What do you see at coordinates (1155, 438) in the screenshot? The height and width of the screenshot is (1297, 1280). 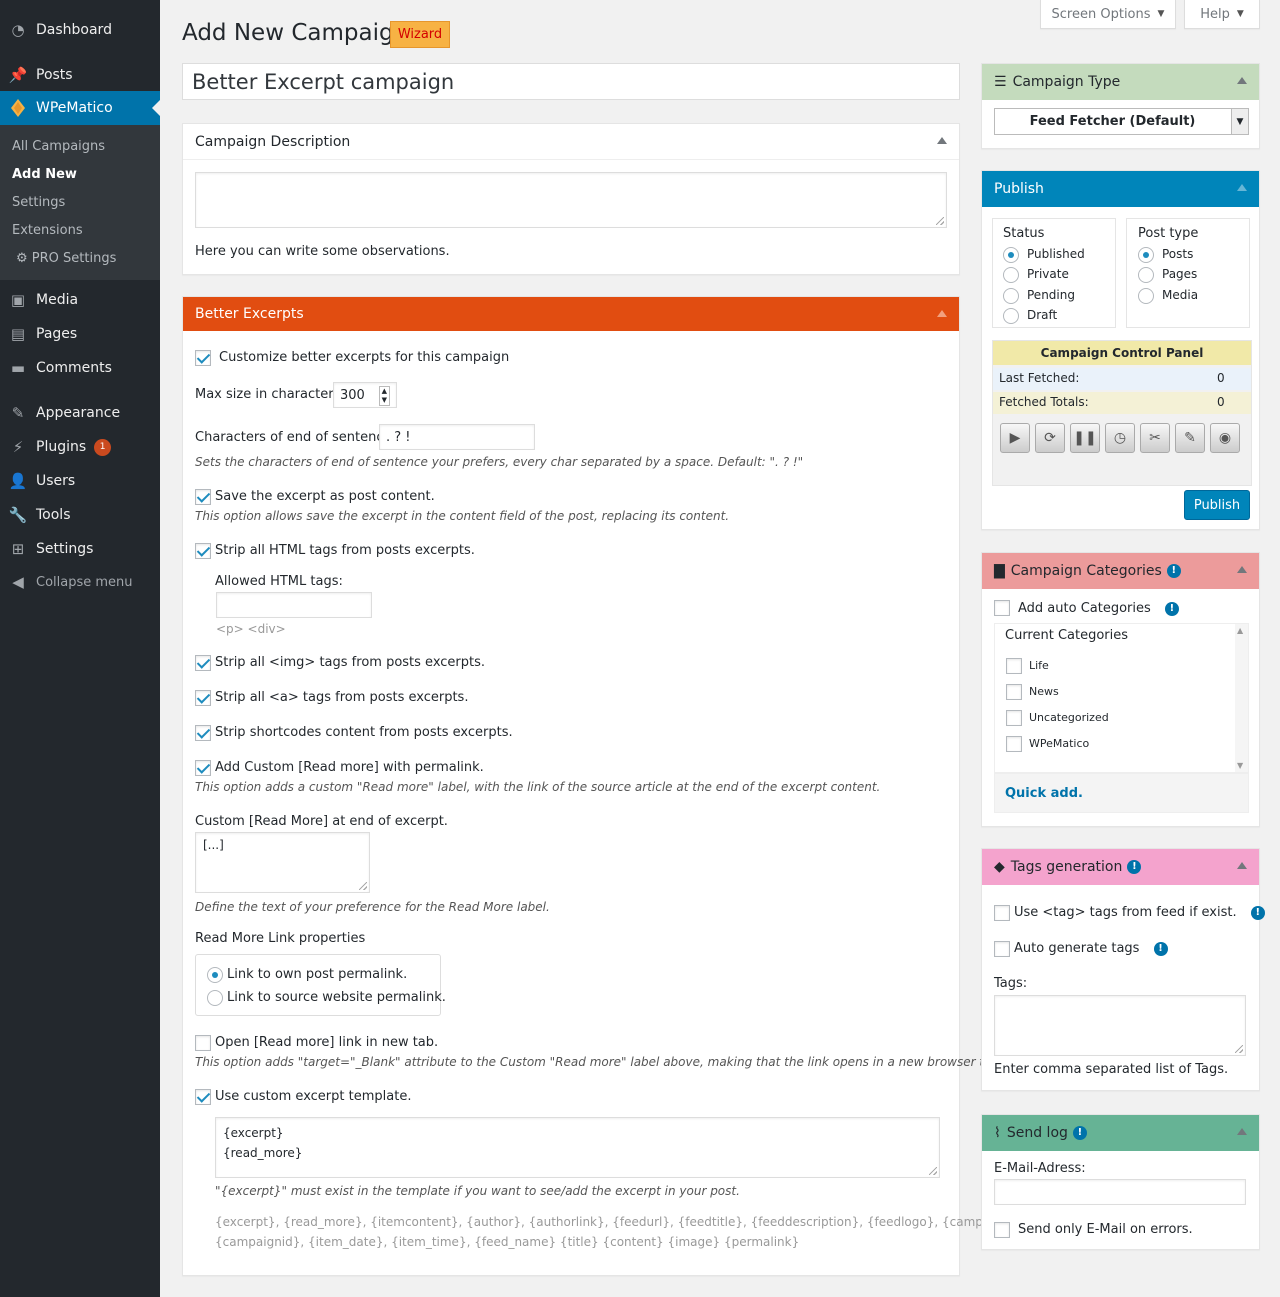 I see `tools-icon: ✂` at bounding box center [1155, 438].